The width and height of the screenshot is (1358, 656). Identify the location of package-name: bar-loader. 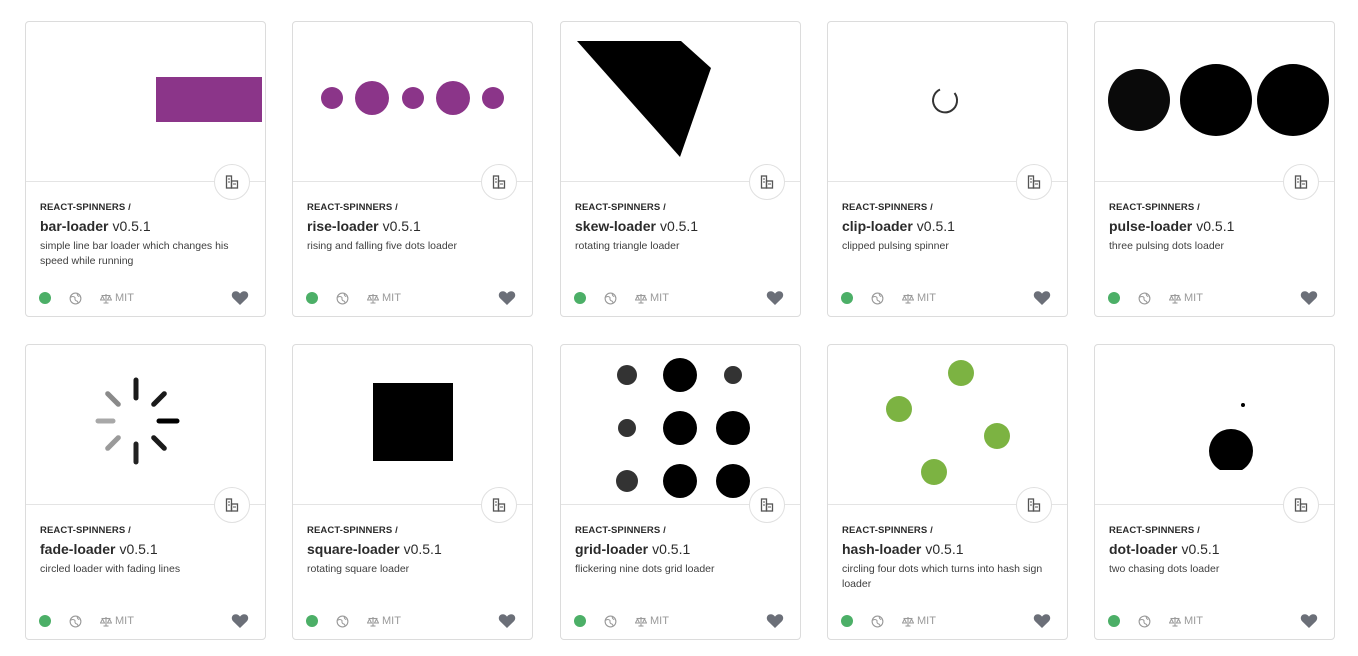
(74, 226).